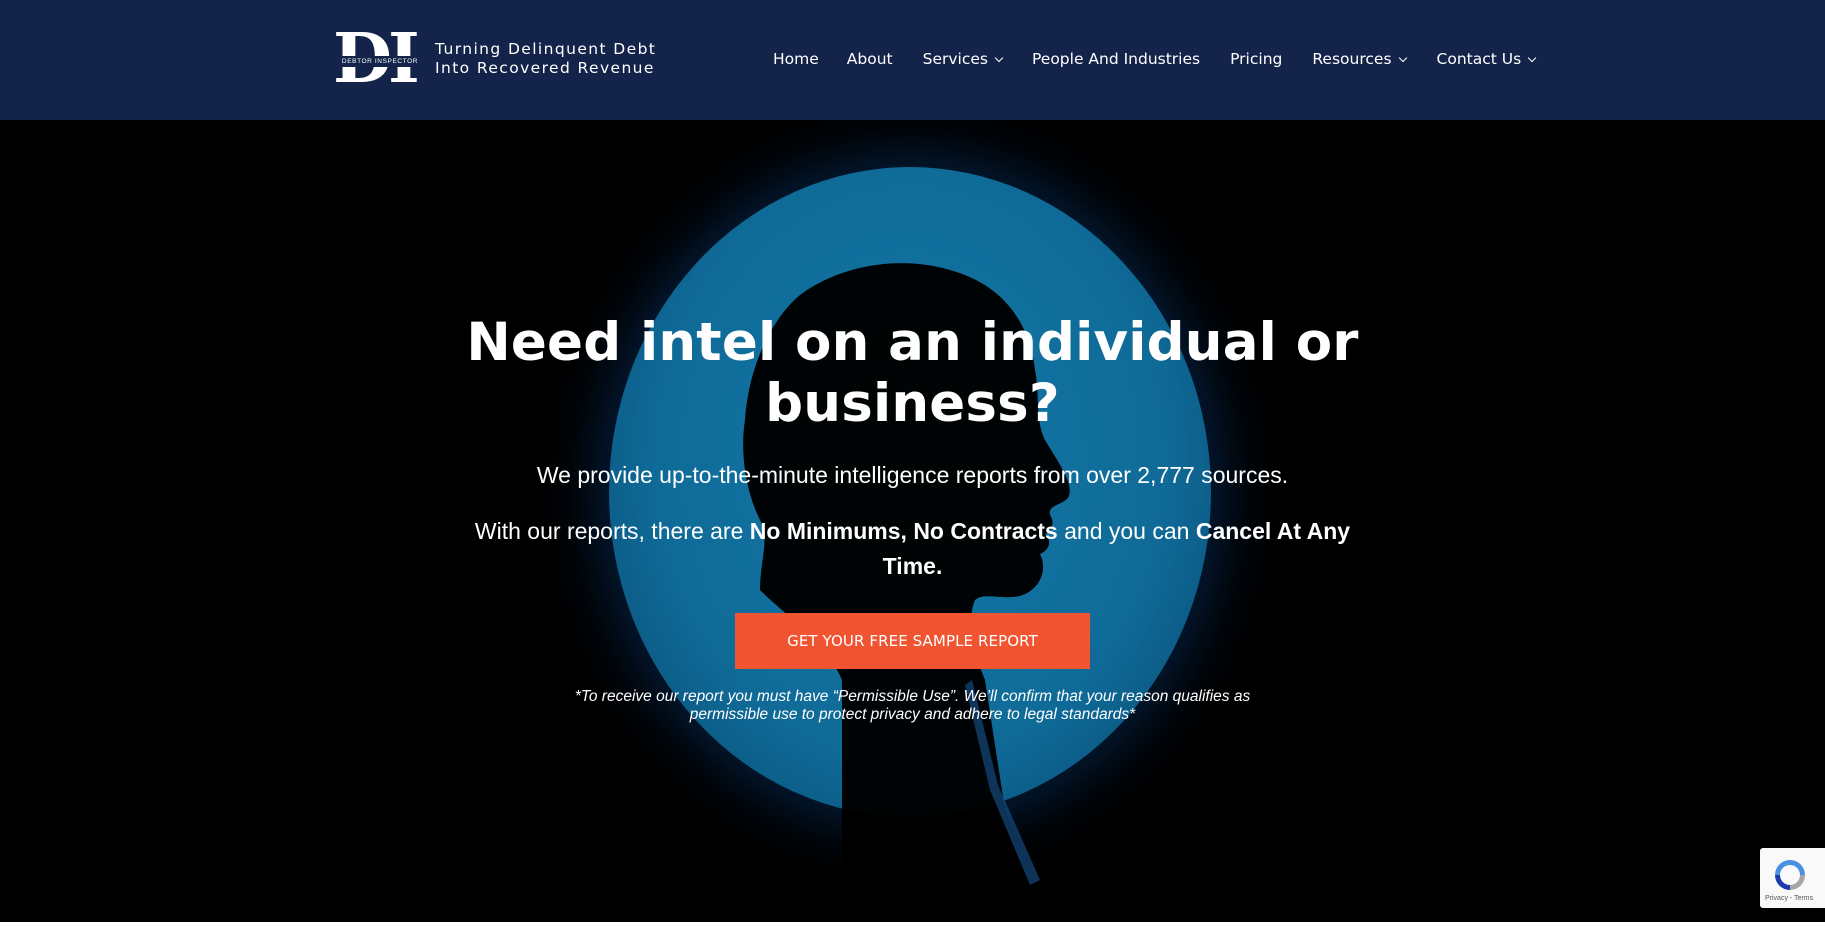 Image resolution: width=1825 pixels, height=926 pixels. I want to click on nav-services-label: Services, so click(955, 59).